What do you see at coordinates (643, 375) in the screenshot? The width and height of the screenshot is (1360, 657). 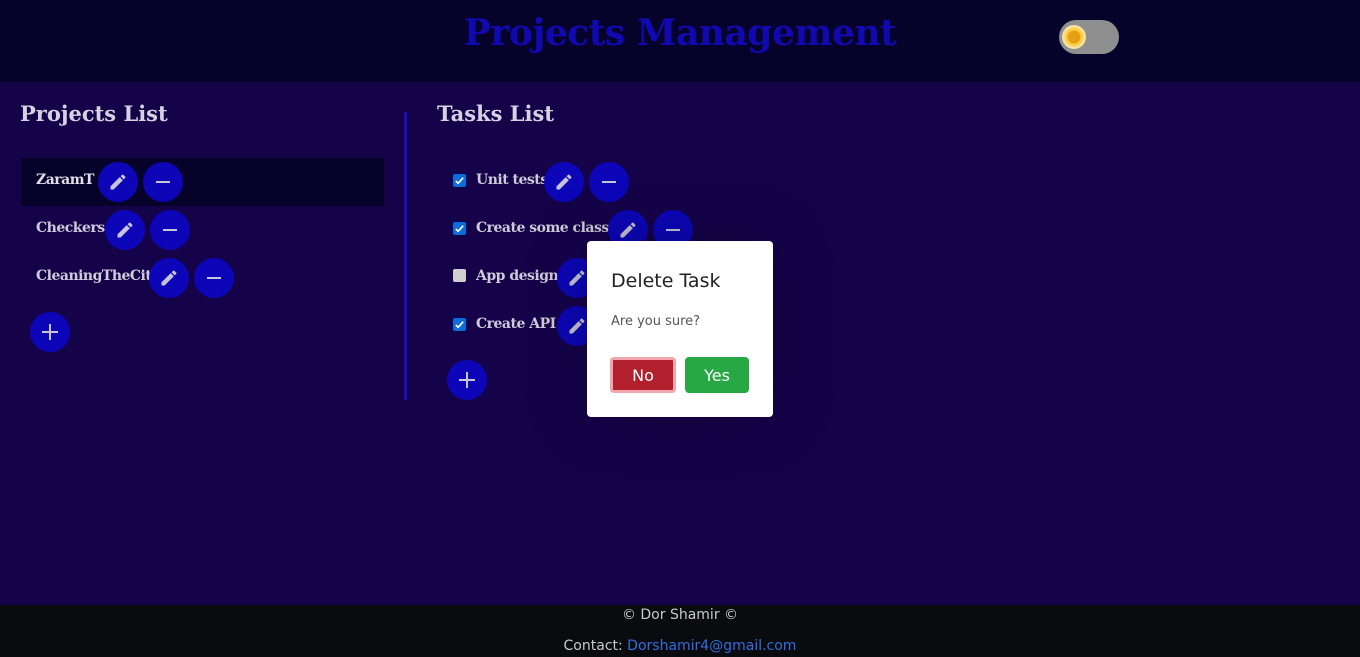 I see `no-button: No` at bounding box center [643, 375].